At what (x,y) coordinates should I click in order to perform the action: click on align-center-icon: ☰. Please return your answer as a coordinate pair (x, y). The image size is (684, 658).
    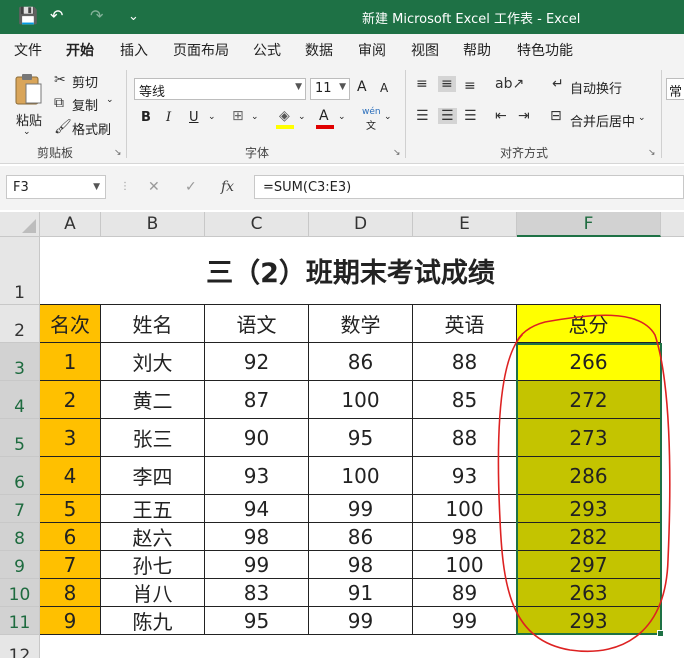
    Looking at the image, I should click on (447, 116).